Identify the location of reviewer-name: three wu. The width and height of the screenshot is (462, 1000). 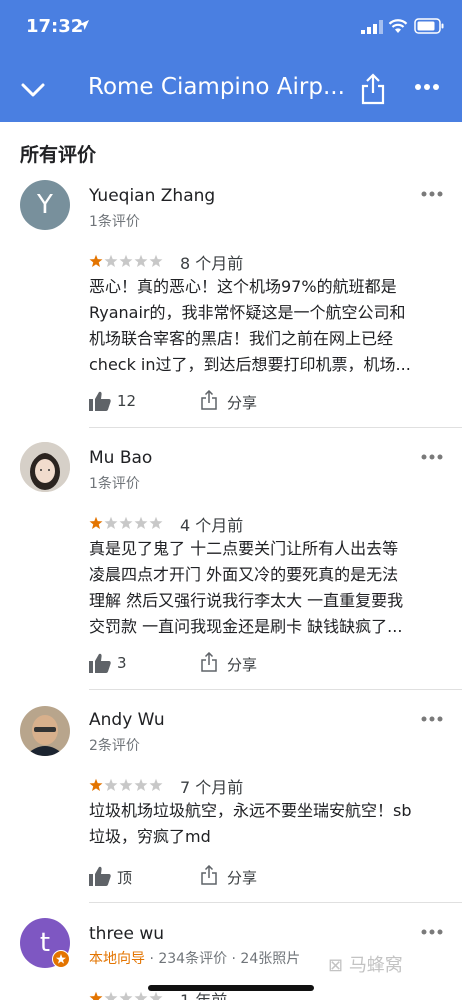
(126, 934).